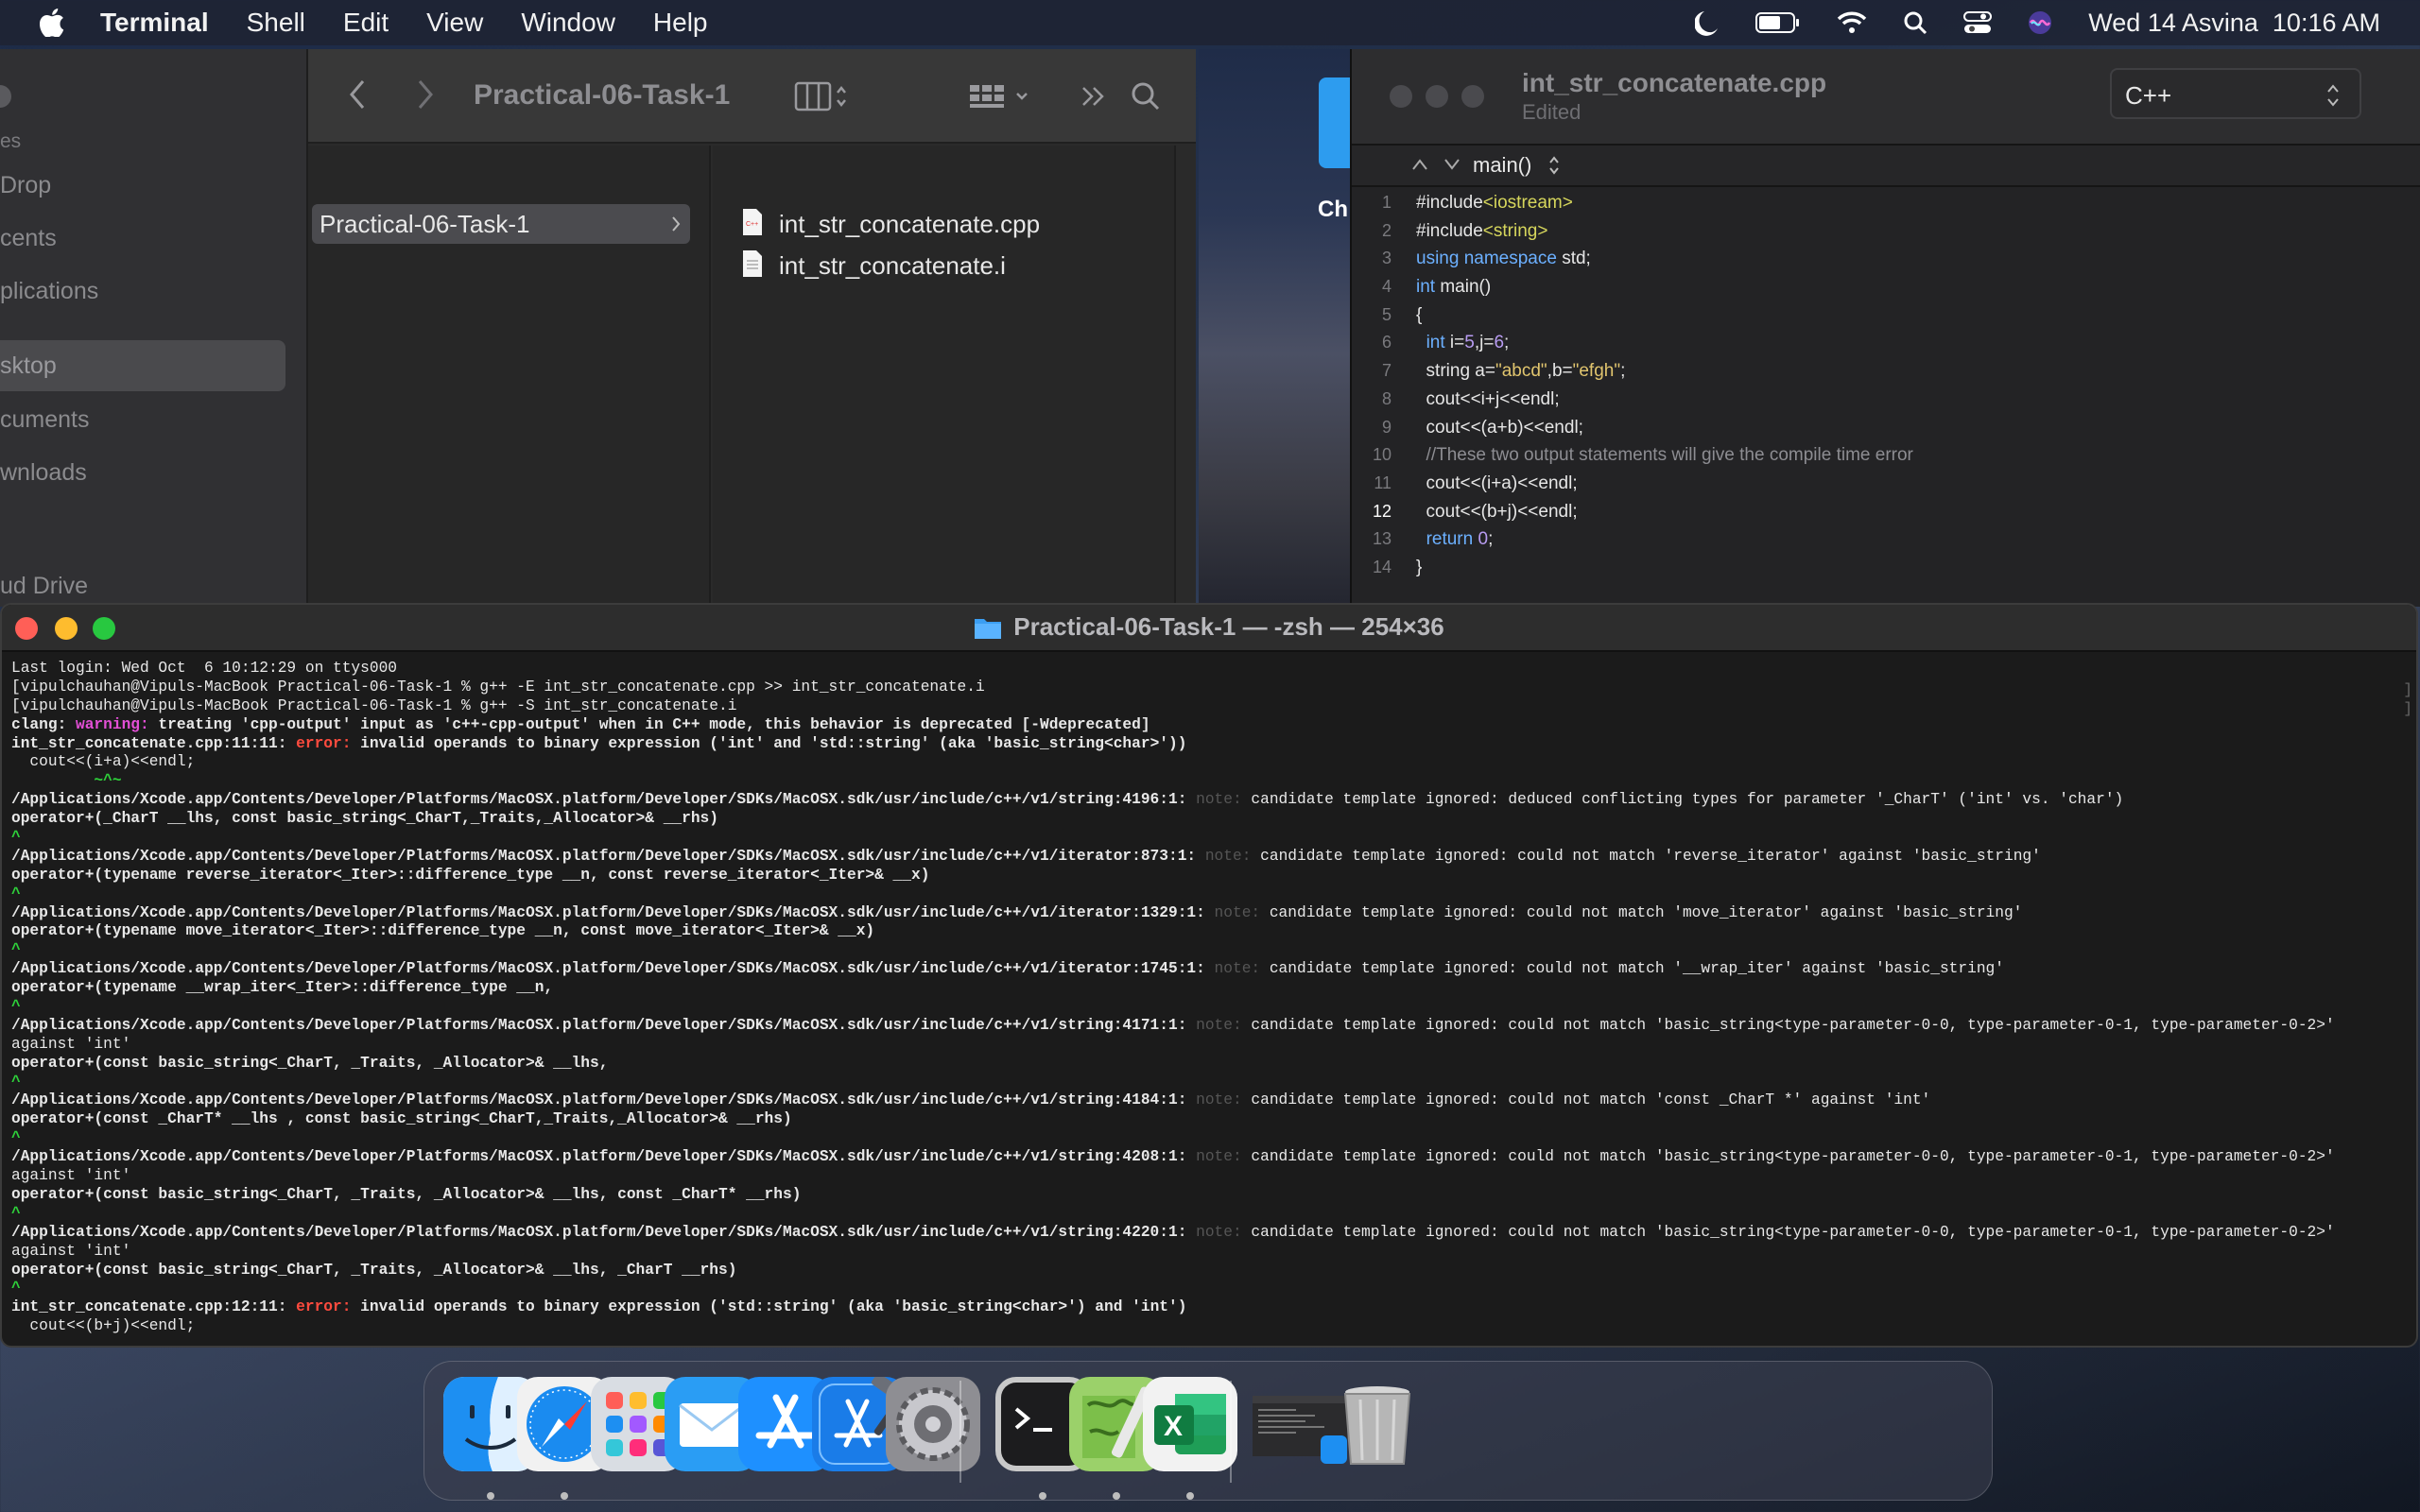 This screenshot has width=2420, height=1512. Describe the element at coordinates (1886, 343) in the screenshot. I see `code-line: 6 int i=5,j=6;` at that location.